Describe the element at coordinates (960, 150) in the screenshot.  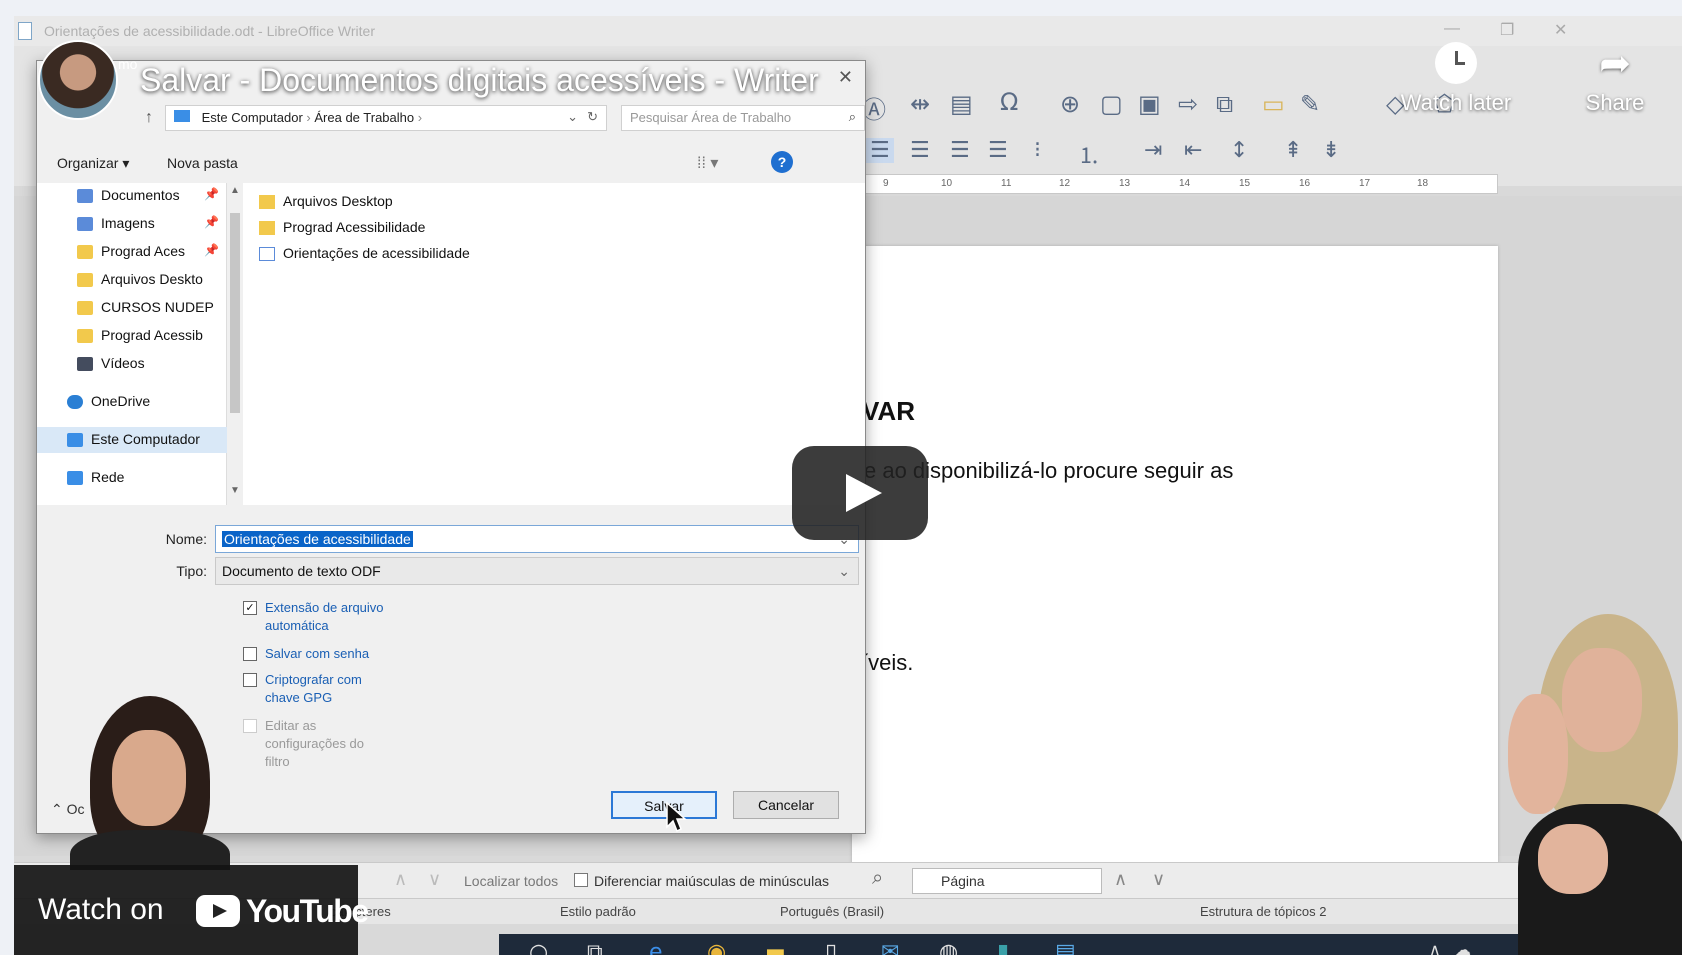
I see `align-right-icon: ☰` at that location.